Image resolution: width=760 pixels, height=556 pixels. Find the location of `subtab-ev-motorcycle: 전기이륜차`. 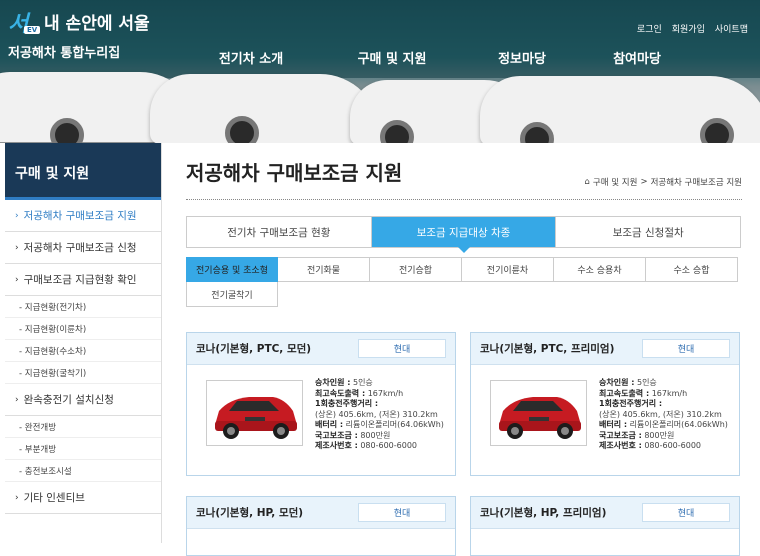

subtab-ev-motorcycle: 전기이륜차 is located at coordinates (508, 269).